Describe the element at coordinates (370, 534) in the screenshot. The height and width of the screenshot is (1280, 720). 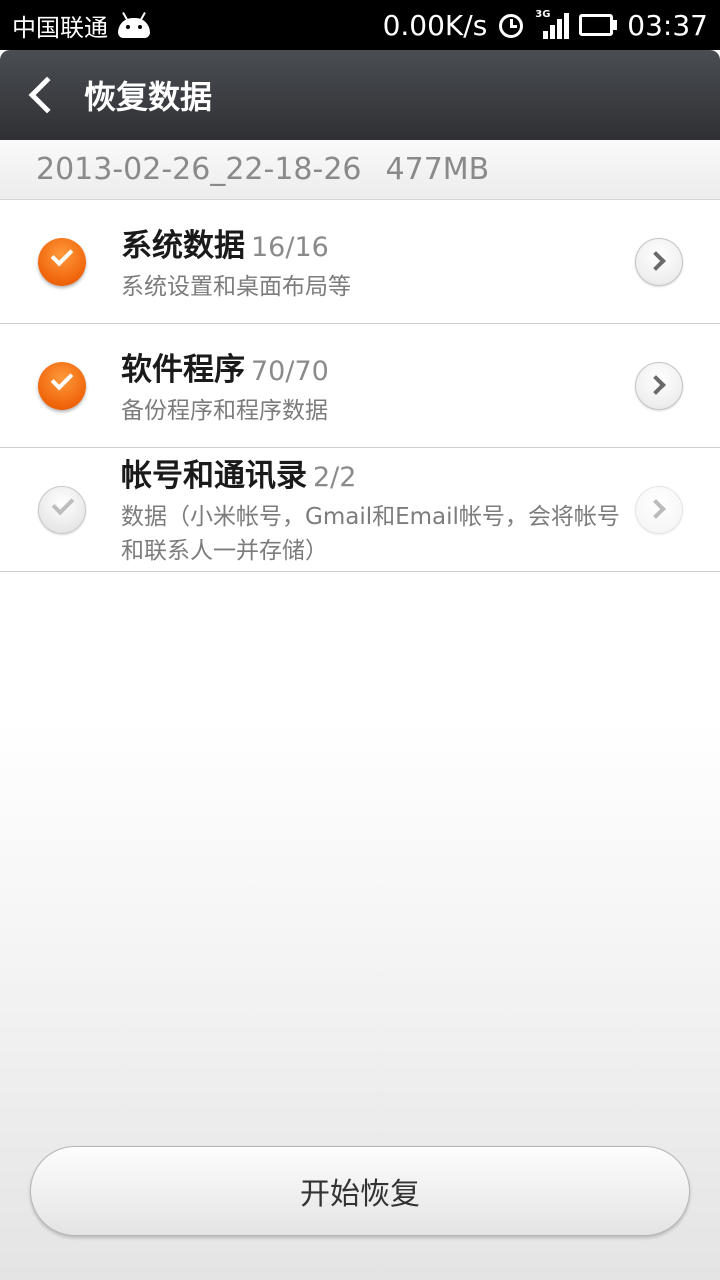
I see `item-description: 数据（小米帐号，Gmail和Email帐号，会将帐号和联系人一并存储）` at that location.